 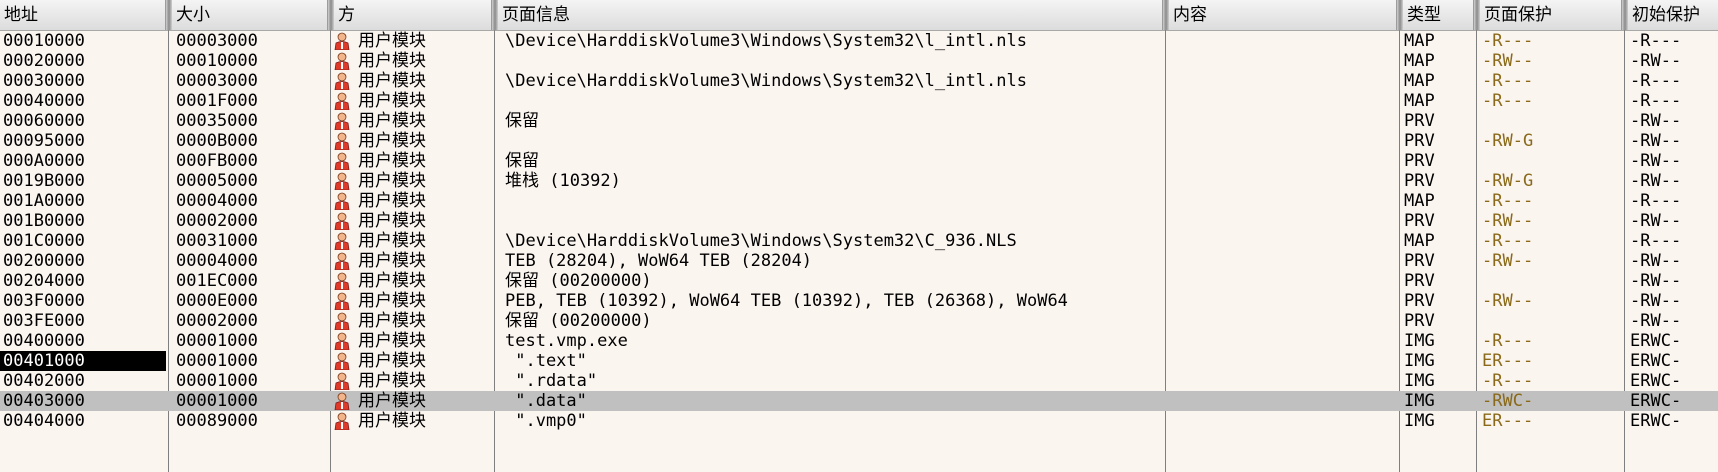 What do you see at coordinates (1419, 41) in the screenshot?
I see `type-cell: MAP` at bounding box center [1419, 41].